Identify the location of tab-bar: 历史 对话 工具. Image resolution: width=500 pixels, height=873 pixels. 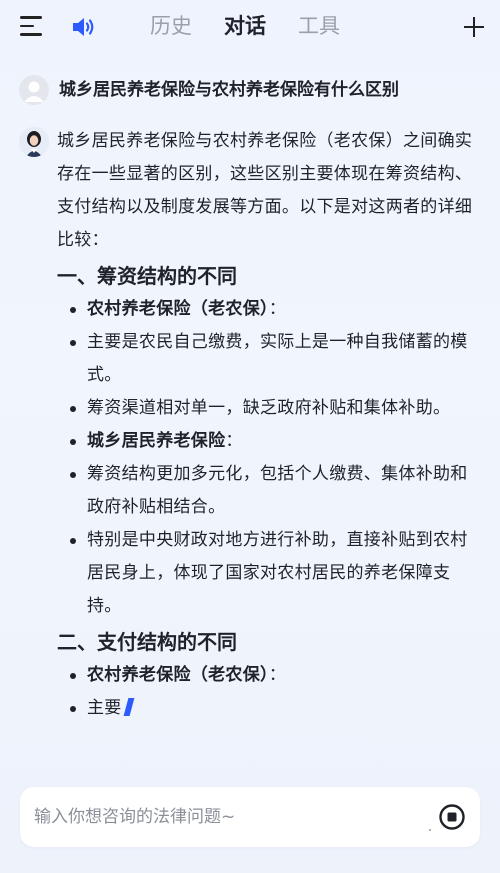
(261, 26).